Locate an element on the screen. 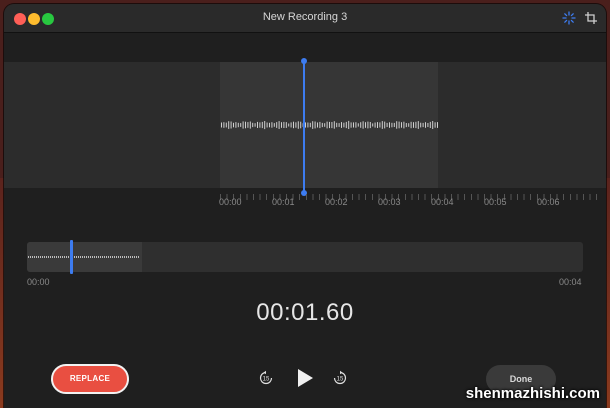  overview-start-time: 00:00 is located at coordinates (38, 282).